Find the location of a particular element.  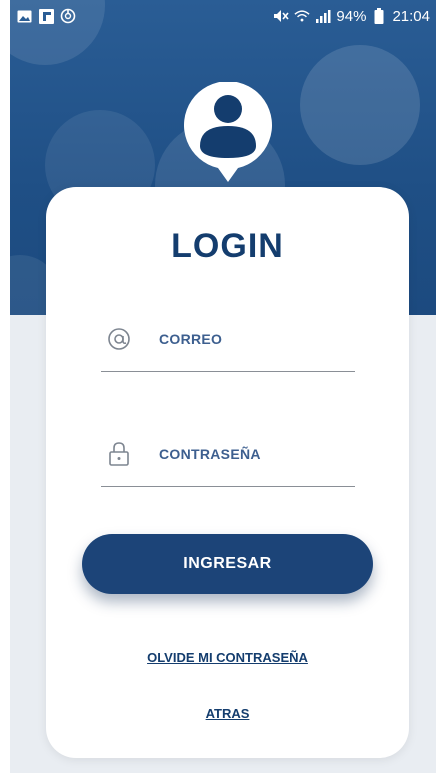

email-field: CORREO is located at coordinates (228, 337).